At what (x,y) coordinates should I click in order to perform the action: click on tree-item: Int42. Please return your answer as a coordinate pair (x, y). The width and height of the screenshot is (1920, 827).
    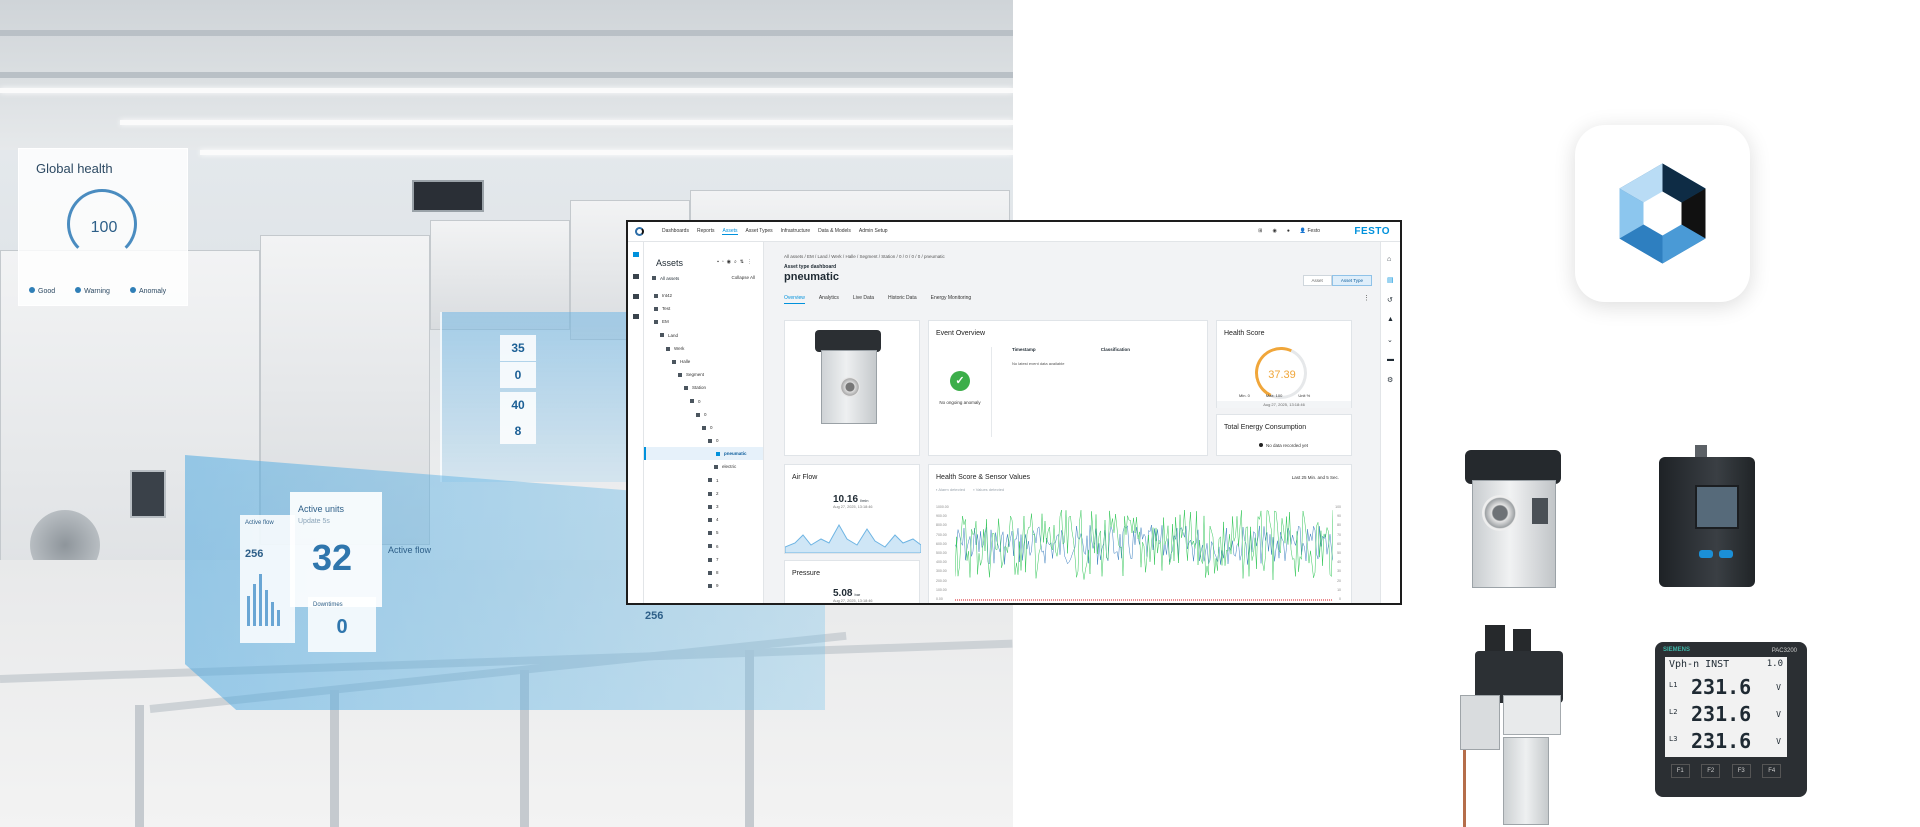
    Looking at the image, I should click on (703, 295).